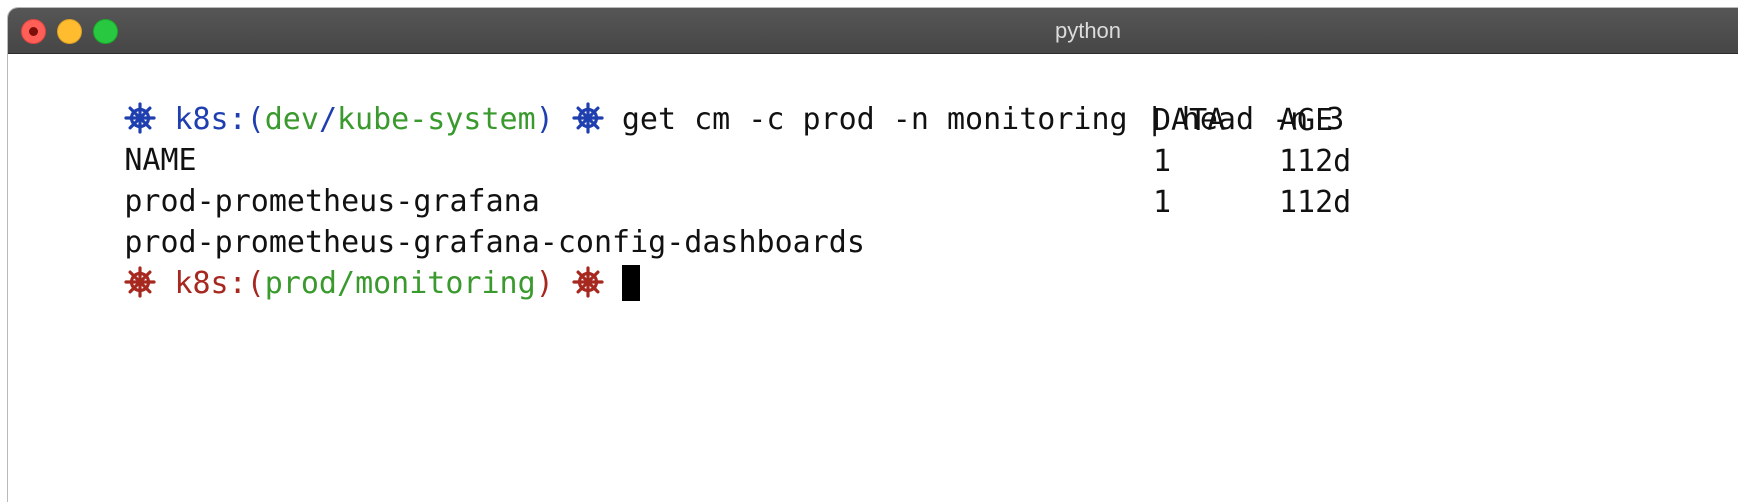 This screenshot has width=1738, height=502. Describe the element at coordinates (436, 119) in the screenshot. I see `prompt-namespace: kube-system` at that location.